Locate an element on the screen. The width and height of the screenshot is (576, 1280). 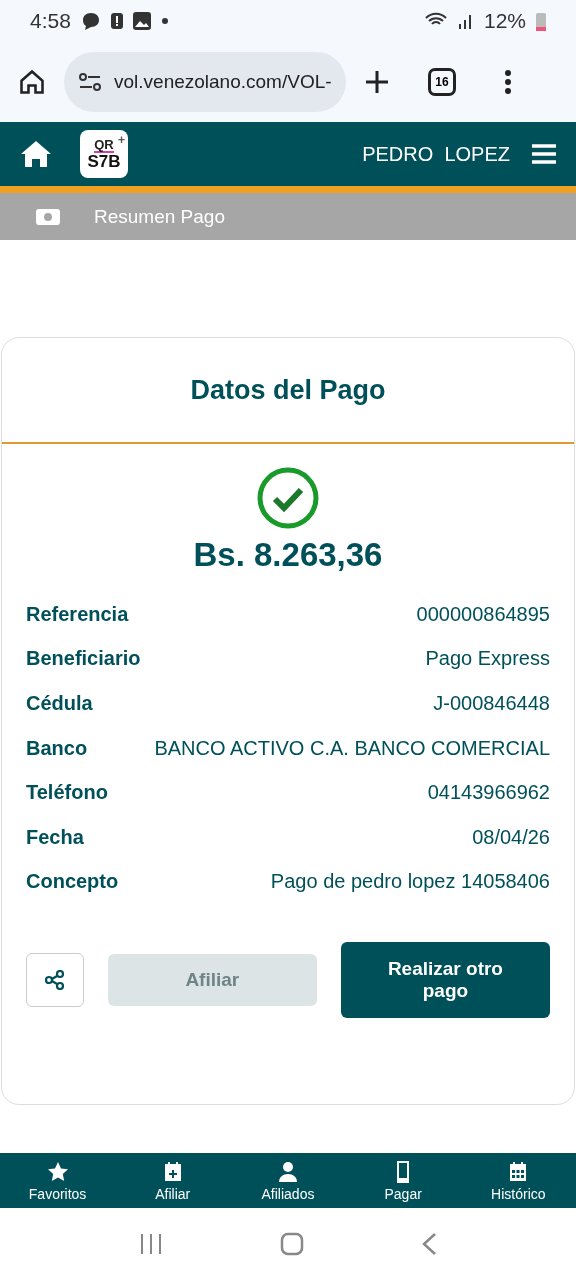
logo: QR S7B + is located at coordinates (104, 154).